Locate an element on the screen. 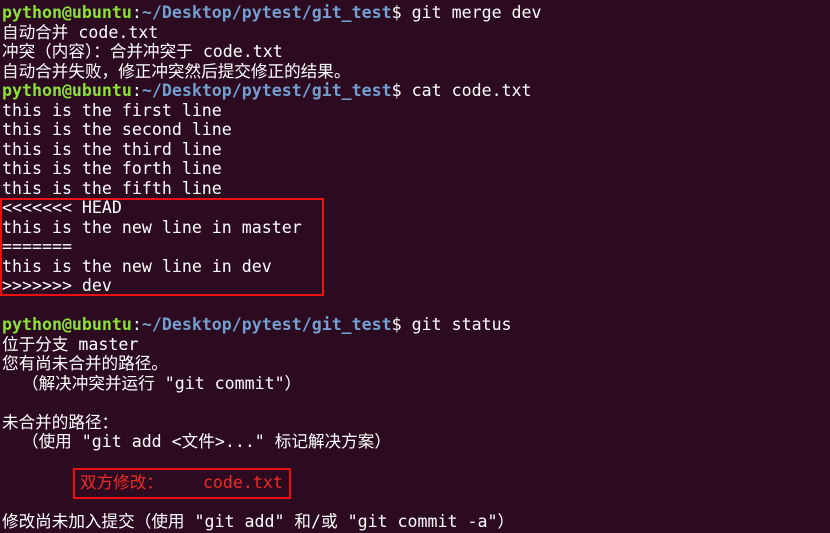 This screenshot has width=830, height=533. both-modified-highlight-box is located at coordinates (182, 483).